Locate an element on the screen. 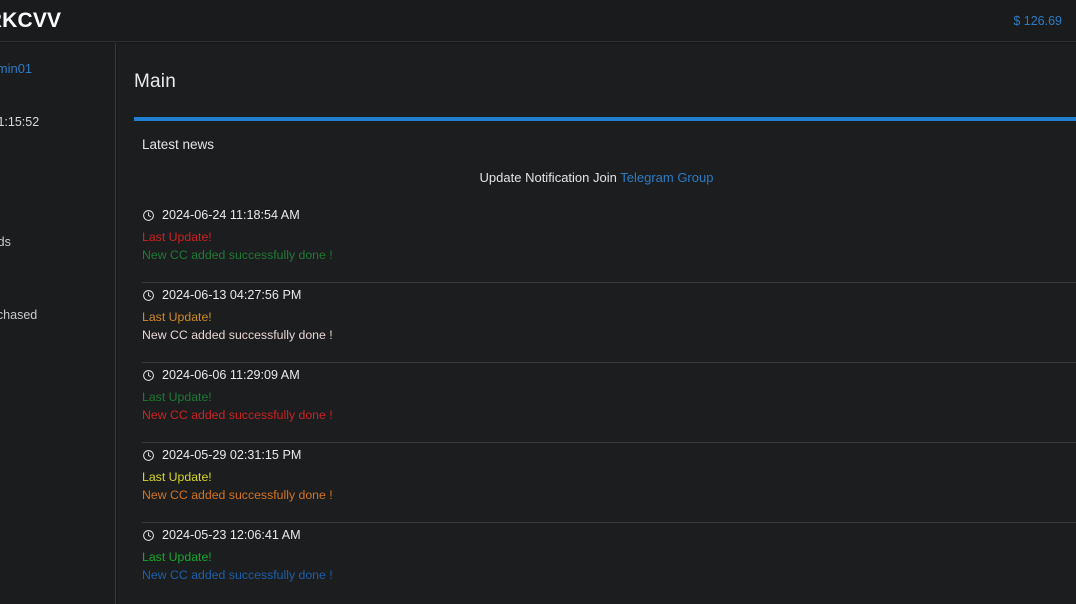 The image size is (1076, 604). last-visit-block: Your last visit: 2024-06-25 11:15:52 is located at coordinates (57, 113).